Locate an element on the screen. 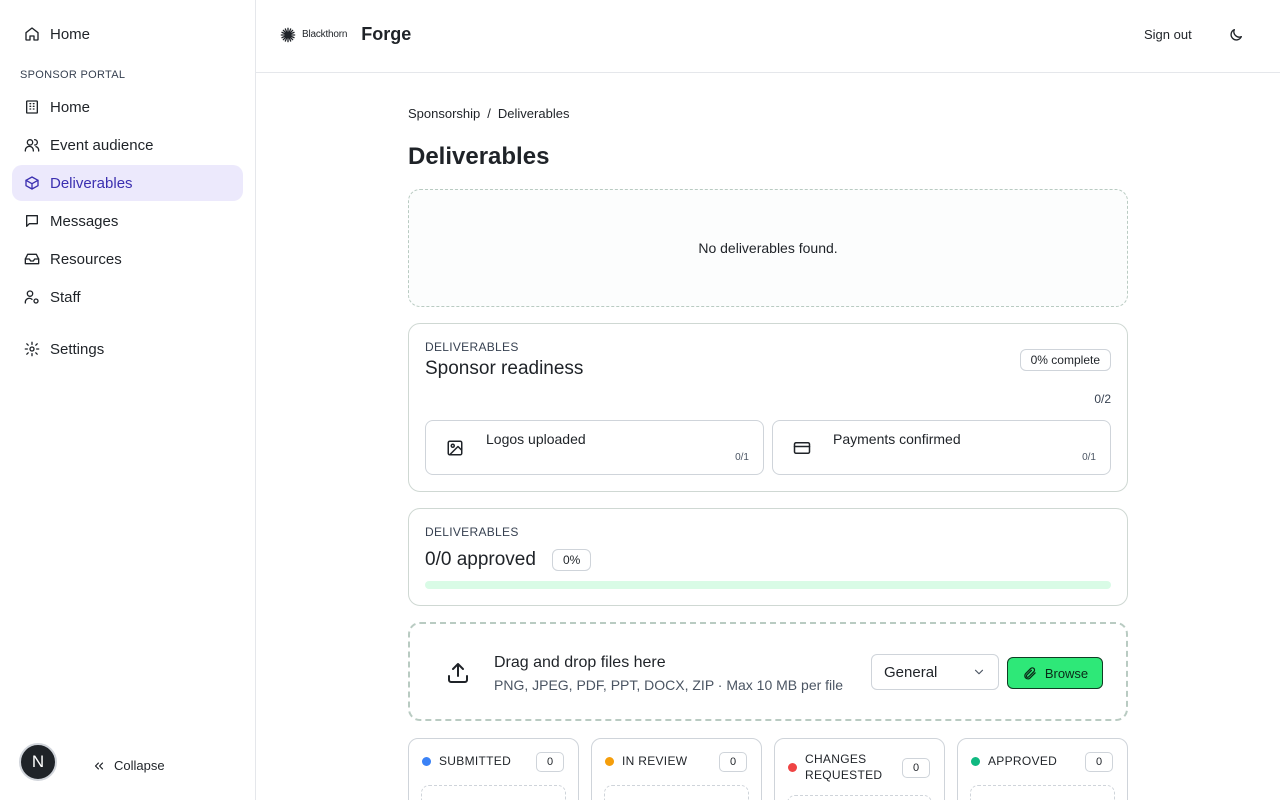 The width and height of the screenshot is (1280, 800). brand: Blackthorn Forge is located at coordinates (345, 34).